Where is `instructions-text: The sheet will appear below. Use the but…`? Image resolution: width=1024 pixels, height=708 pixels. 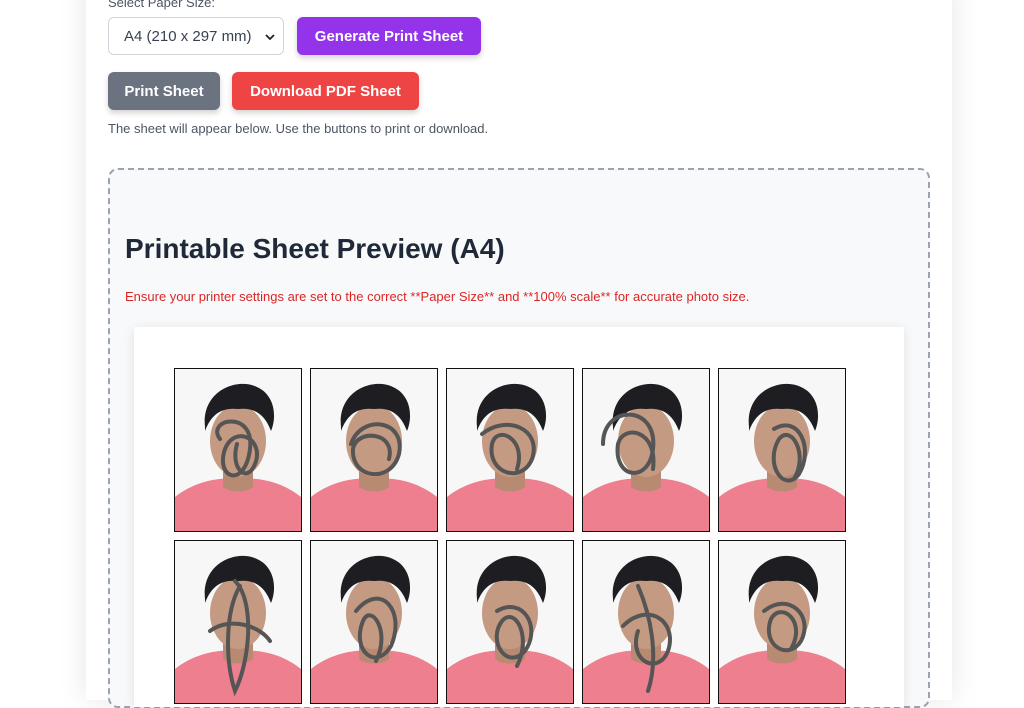 instructions-text: The sheet will appear below. Use the but… is located at coordinates (298, 128).